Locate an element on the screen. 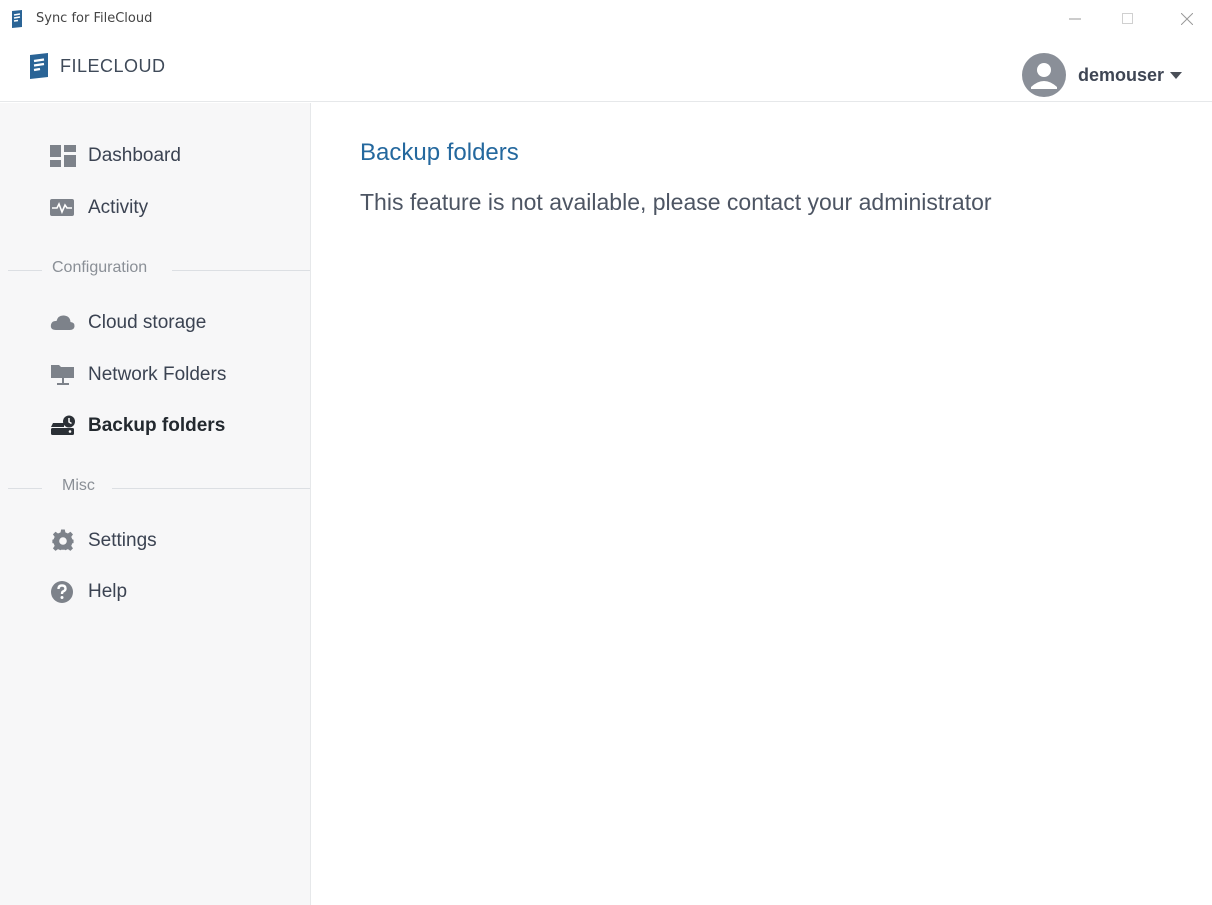  user-menu: demouser is located at coordinates (1101, 75).